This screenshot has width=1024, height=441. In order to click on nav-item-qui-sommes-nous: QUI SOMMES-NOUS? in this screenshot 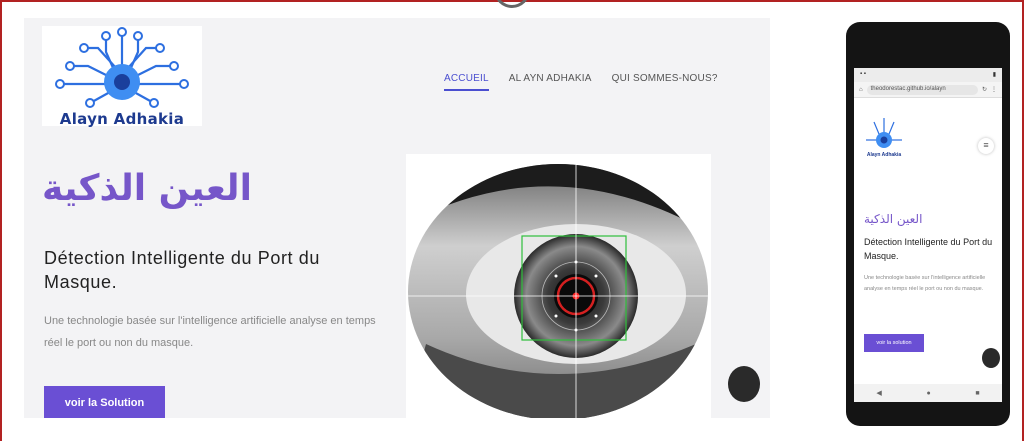, I will do `click(665, 82)`.